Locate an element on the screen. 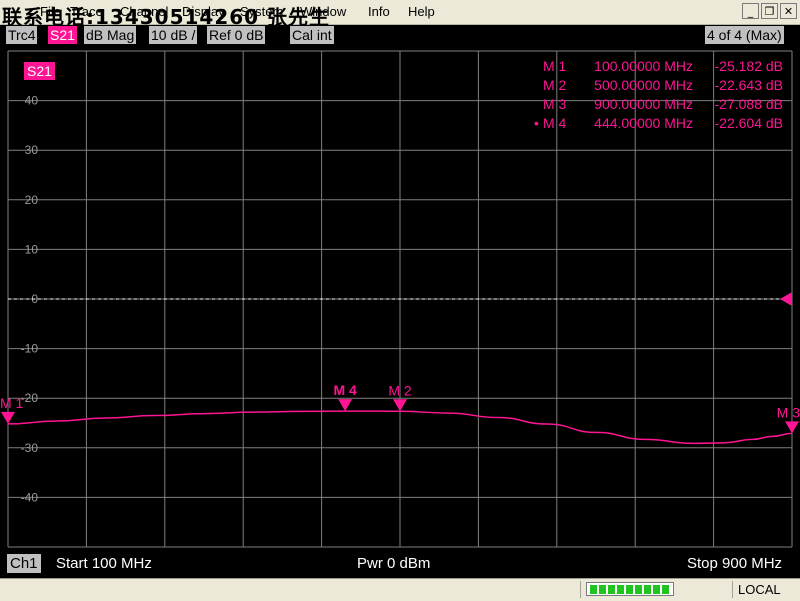 This screenshot has height=601, width=800. reference-level-arrow is located at coordinates (786, 299).